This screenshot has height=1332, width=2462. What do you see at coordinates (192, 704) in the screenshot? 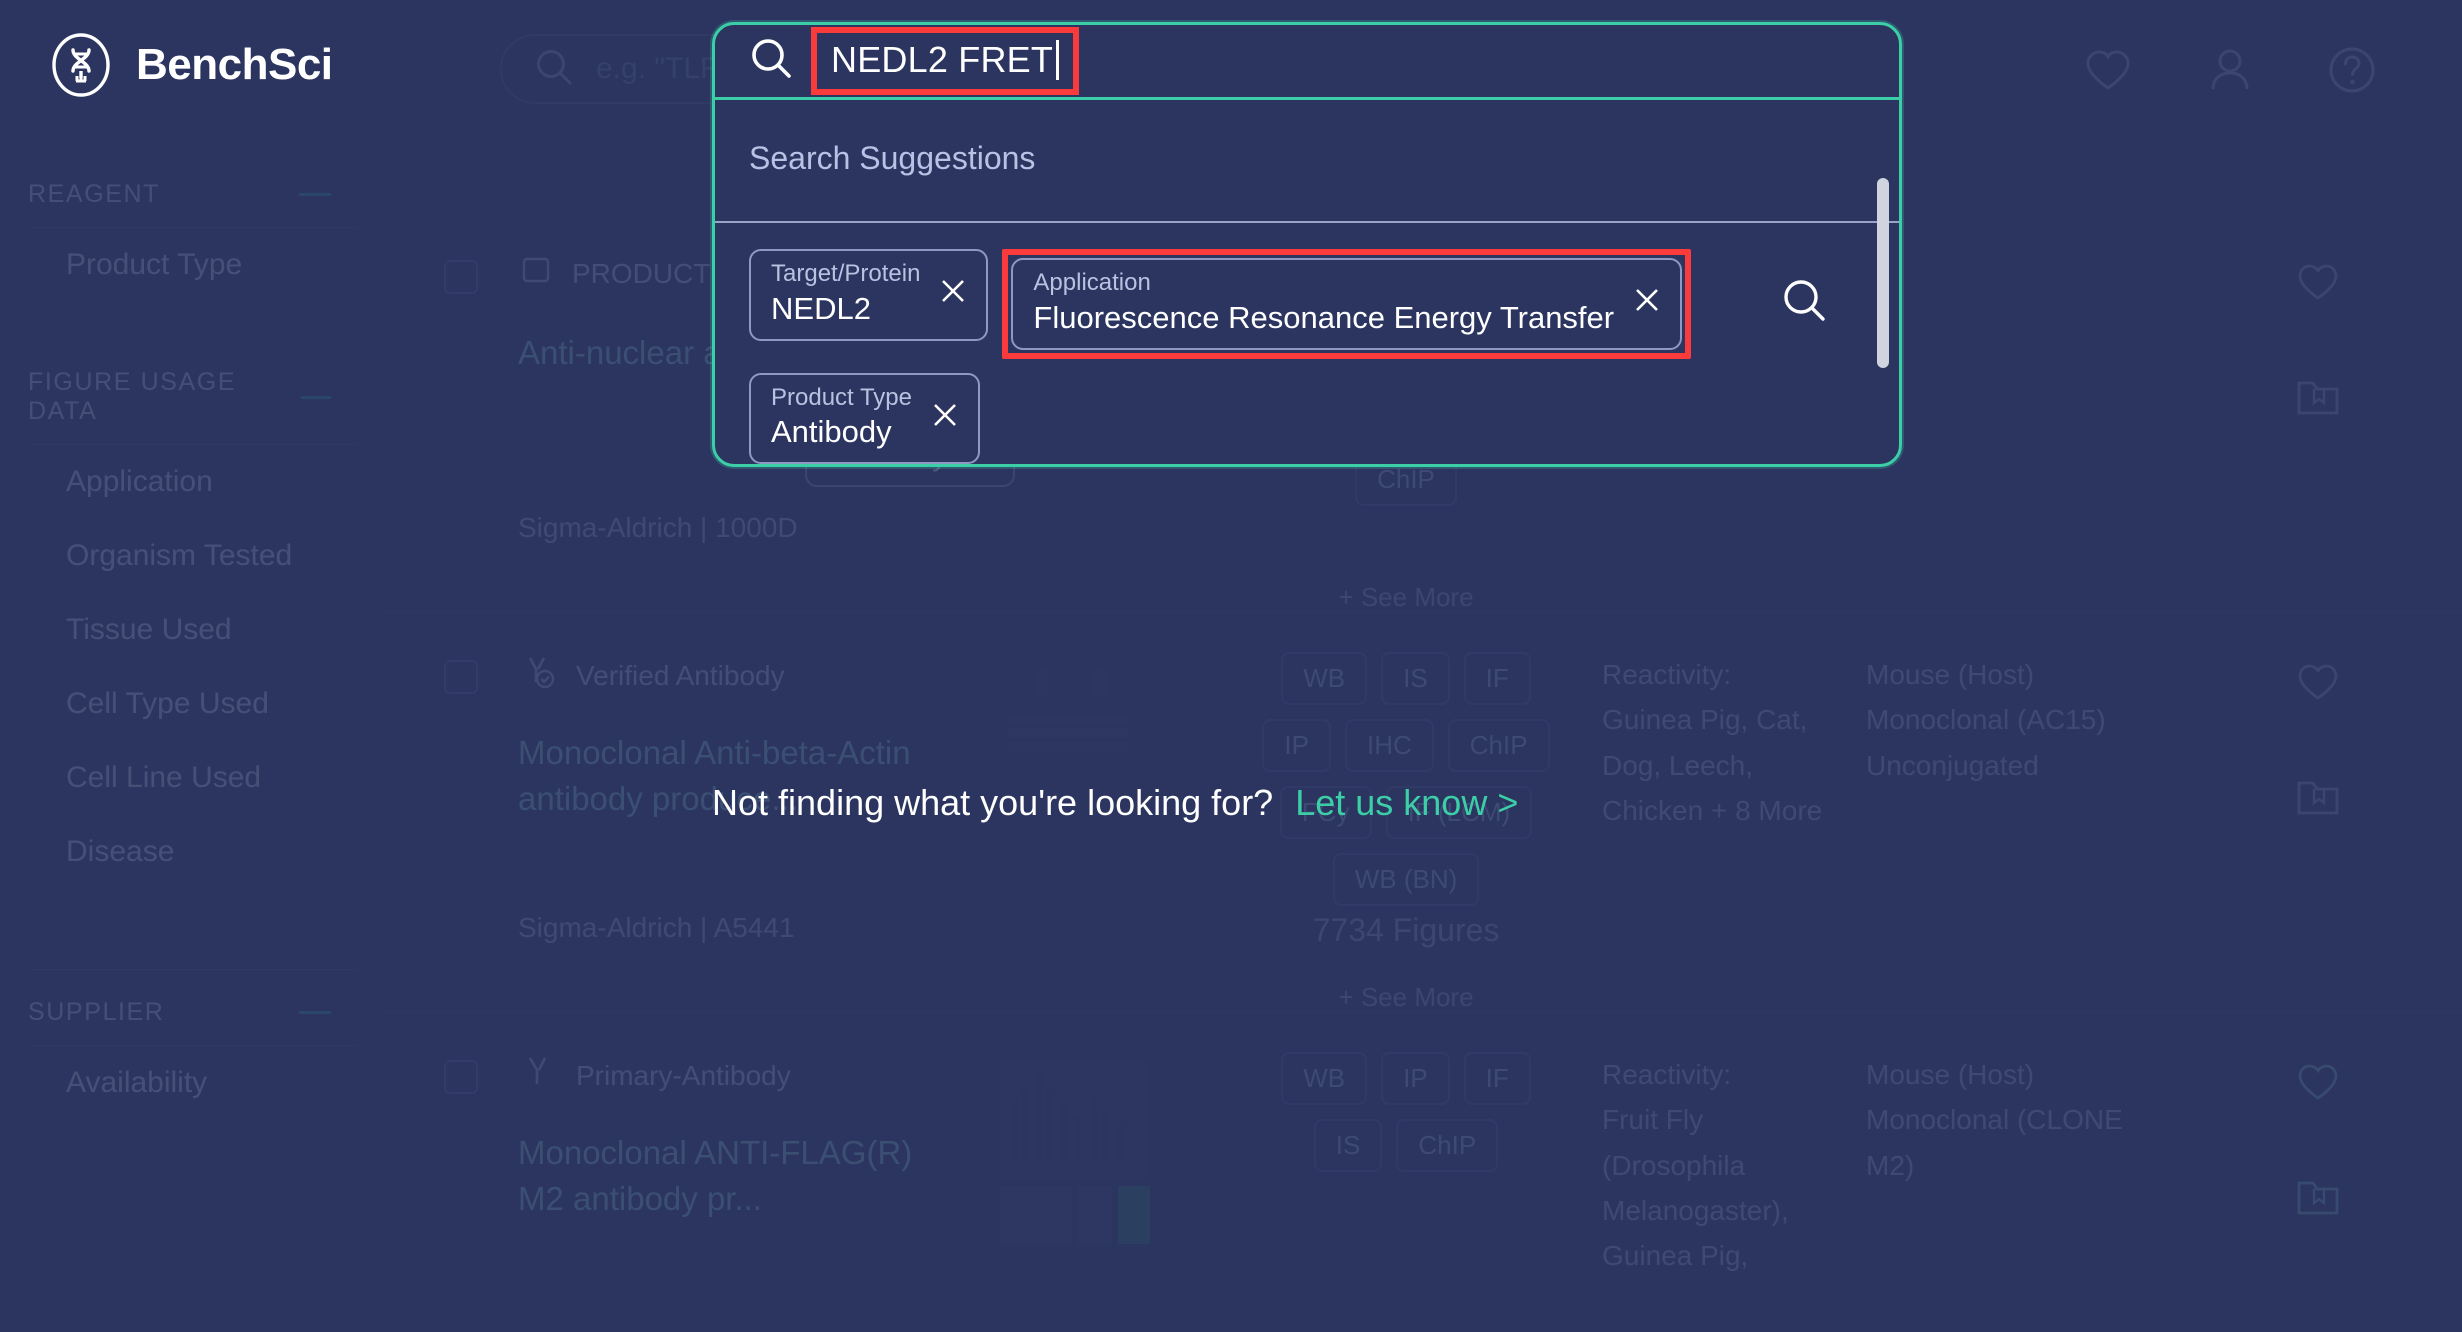
I see `sidebar-item-cell-type-used: Cell Type Used` at bounding box center [192, 704].